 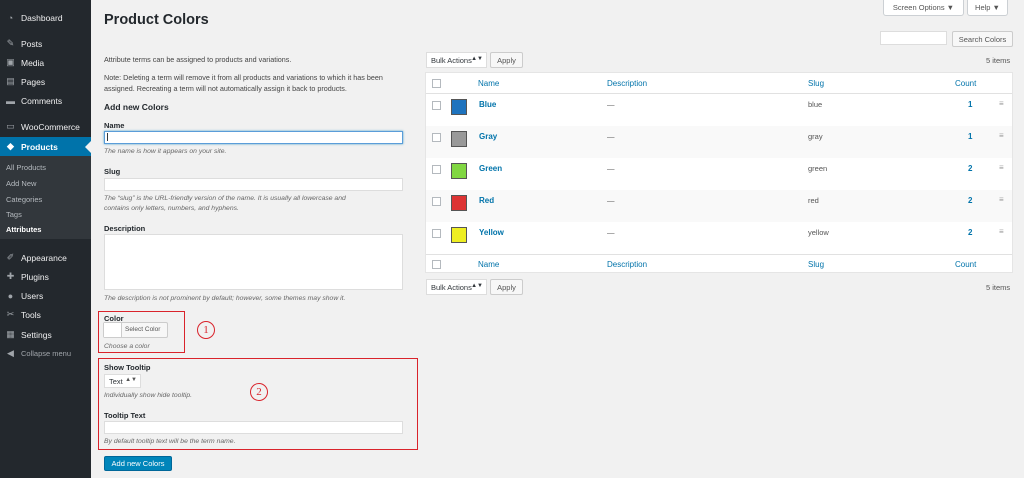 I want to click on submenu-item-add-new: Add New, so click(x=21, y=183).